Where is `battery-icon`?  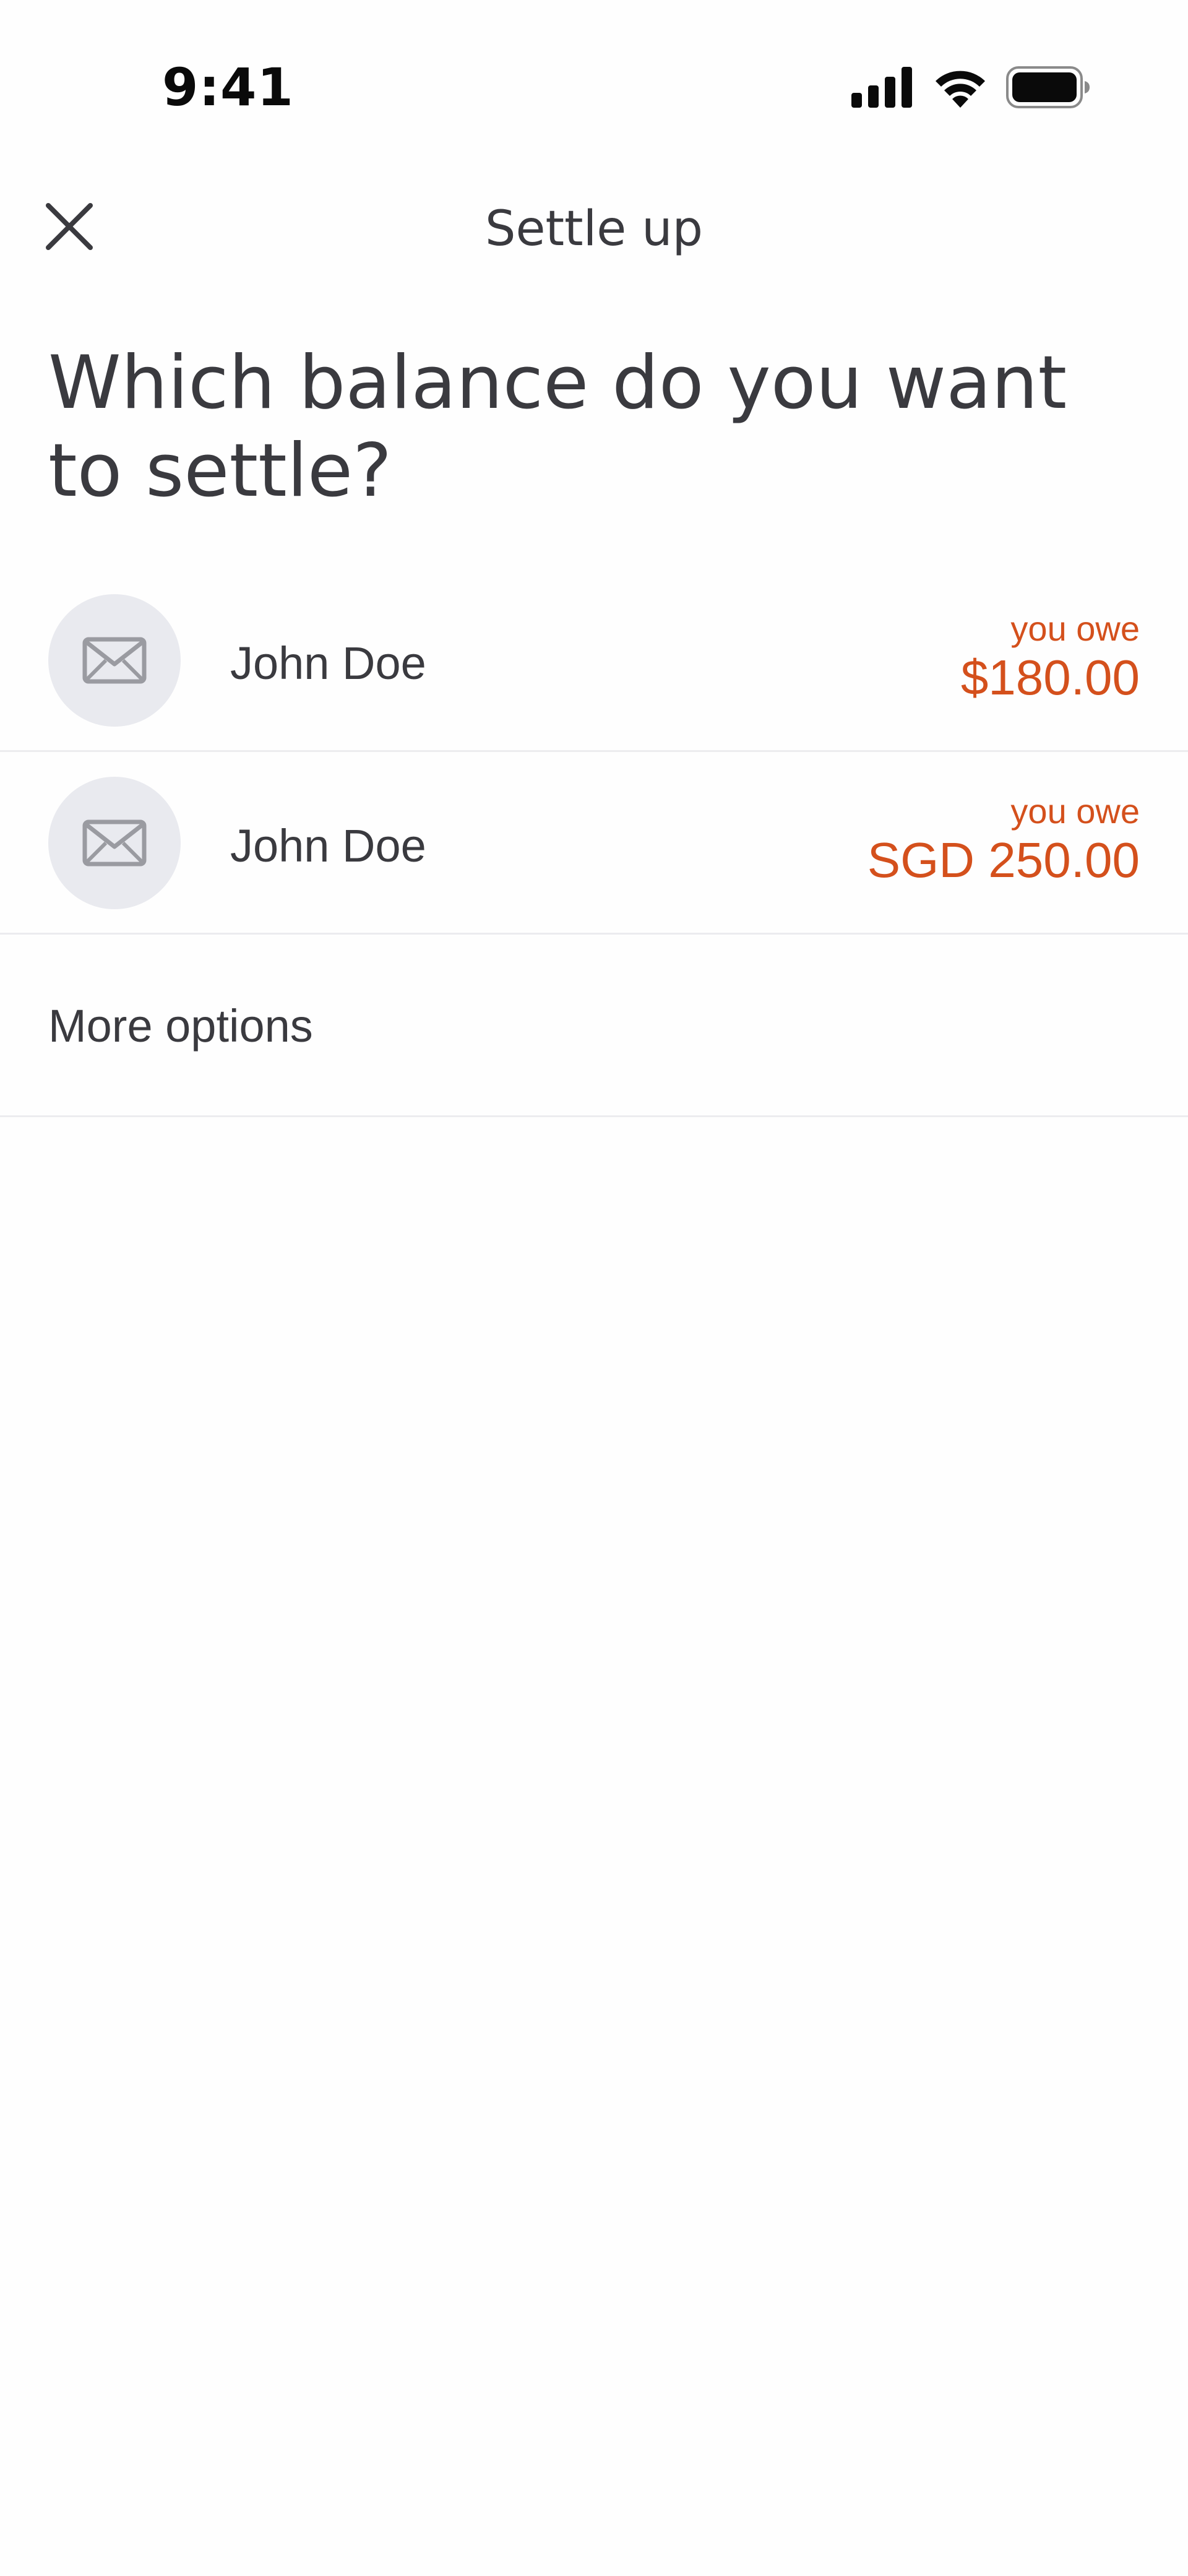
battery-icon is located at coordinates (1048, 87).